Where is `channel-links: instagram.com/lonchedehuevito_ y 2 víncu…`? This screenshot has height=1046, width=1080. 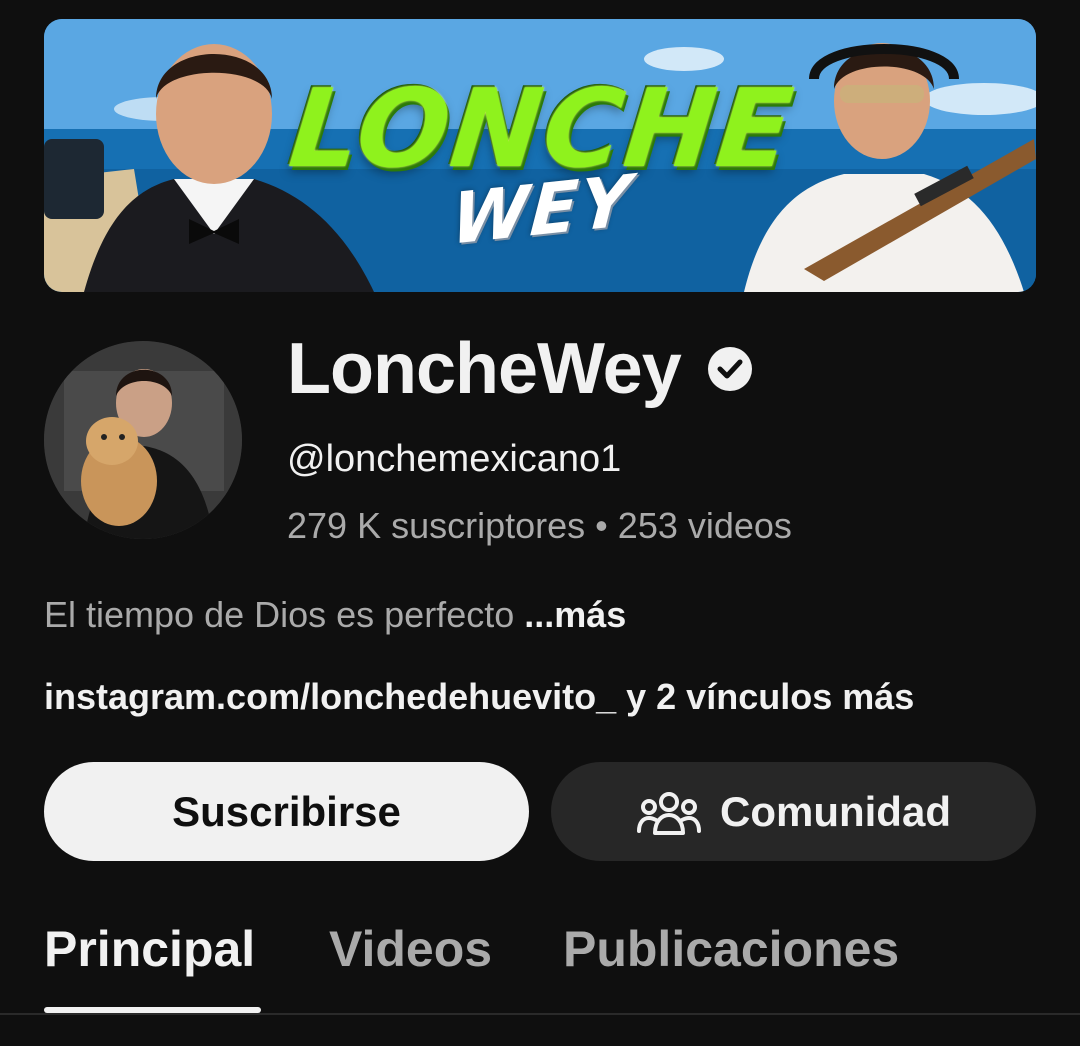
channel-links: instagram.com/lonchedehuevito_ y 2 víncu… is located at coordinates (479, 697).